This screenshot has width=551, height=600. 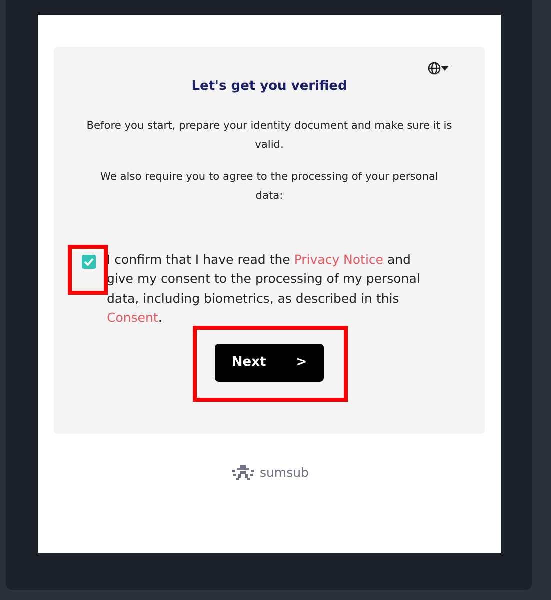 What do you see at coordinates (270, 135) in the screenshot?
I see `body-text: Before you start, prepare your identity document and make sure it is valid.` at bounding box center [270, 135].